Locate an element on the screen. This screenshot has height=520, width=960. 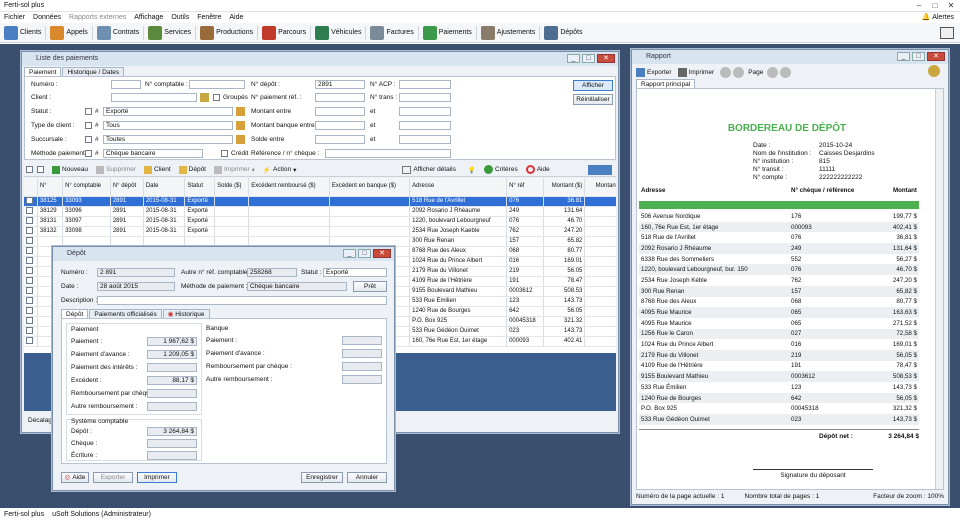
no-depot-input: 2891 is located at coordinates (340, 84).